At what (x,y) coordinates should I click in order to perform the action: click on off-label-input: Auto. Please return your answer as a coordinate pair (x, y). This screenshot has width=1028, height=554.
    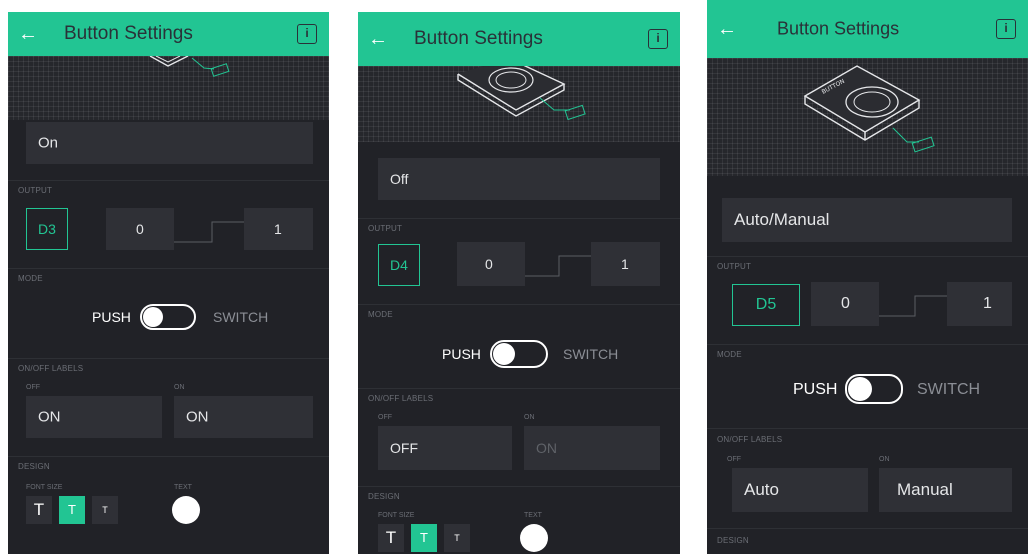
    Looking at the image, I should click on (800, 490).